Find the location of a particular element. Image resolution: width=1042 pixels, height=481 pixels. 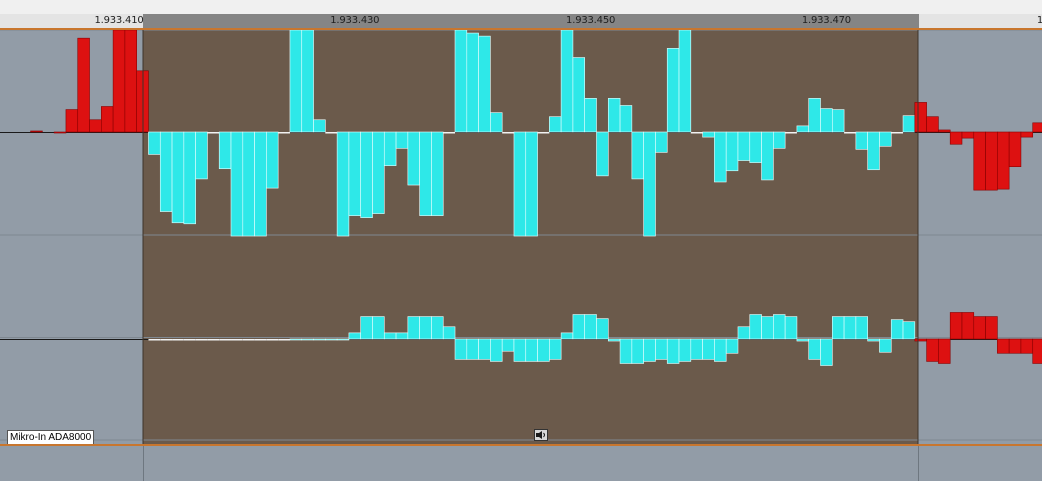

ruler-tick-label: 1 is located at coordinates (1039, 20).